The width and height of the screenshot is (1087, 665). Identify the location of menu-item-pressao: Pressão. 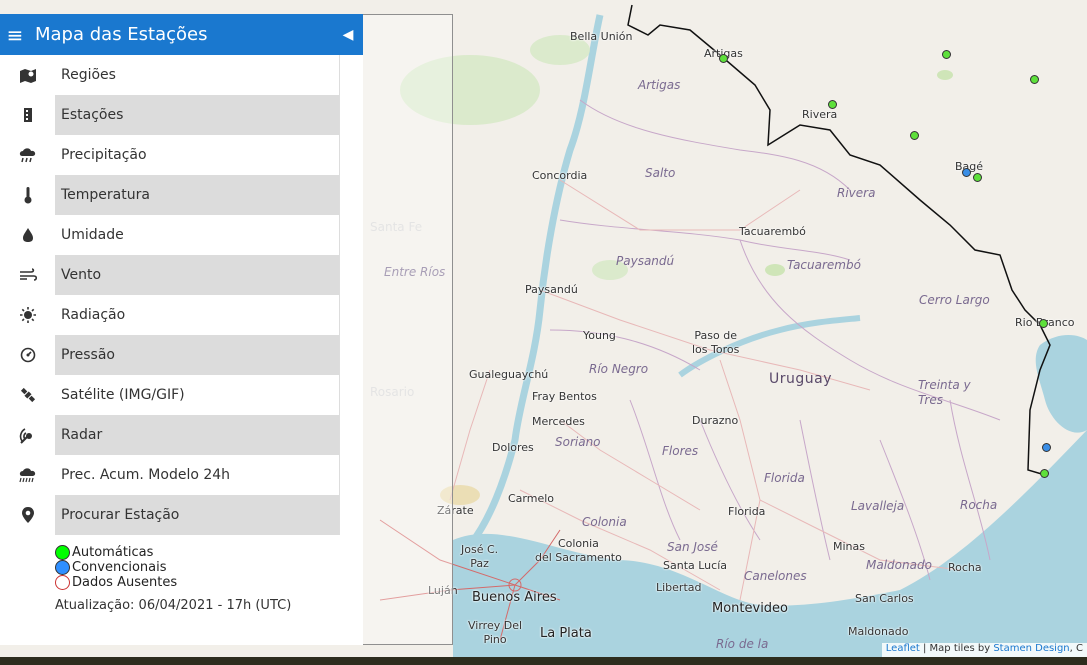
(181, 355).